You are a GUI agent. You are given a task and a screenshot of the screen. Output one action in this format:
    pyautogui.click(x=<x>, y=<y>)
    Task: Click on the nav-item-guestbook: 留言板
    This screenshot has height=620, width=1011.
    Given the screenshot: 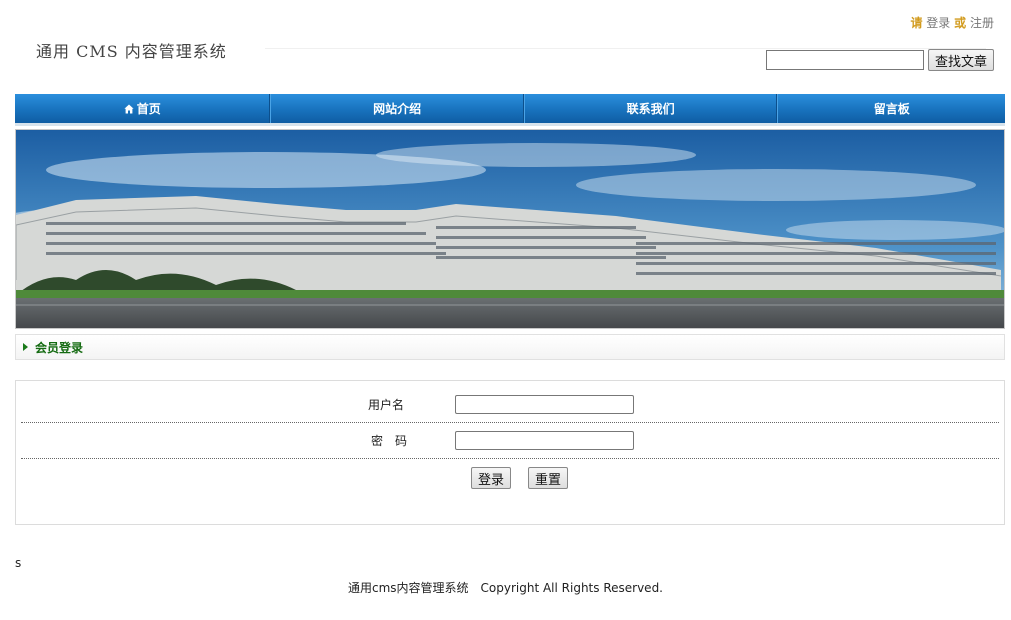 What is the action you would take?
    pyautogui.click(x=891, y=108)
    